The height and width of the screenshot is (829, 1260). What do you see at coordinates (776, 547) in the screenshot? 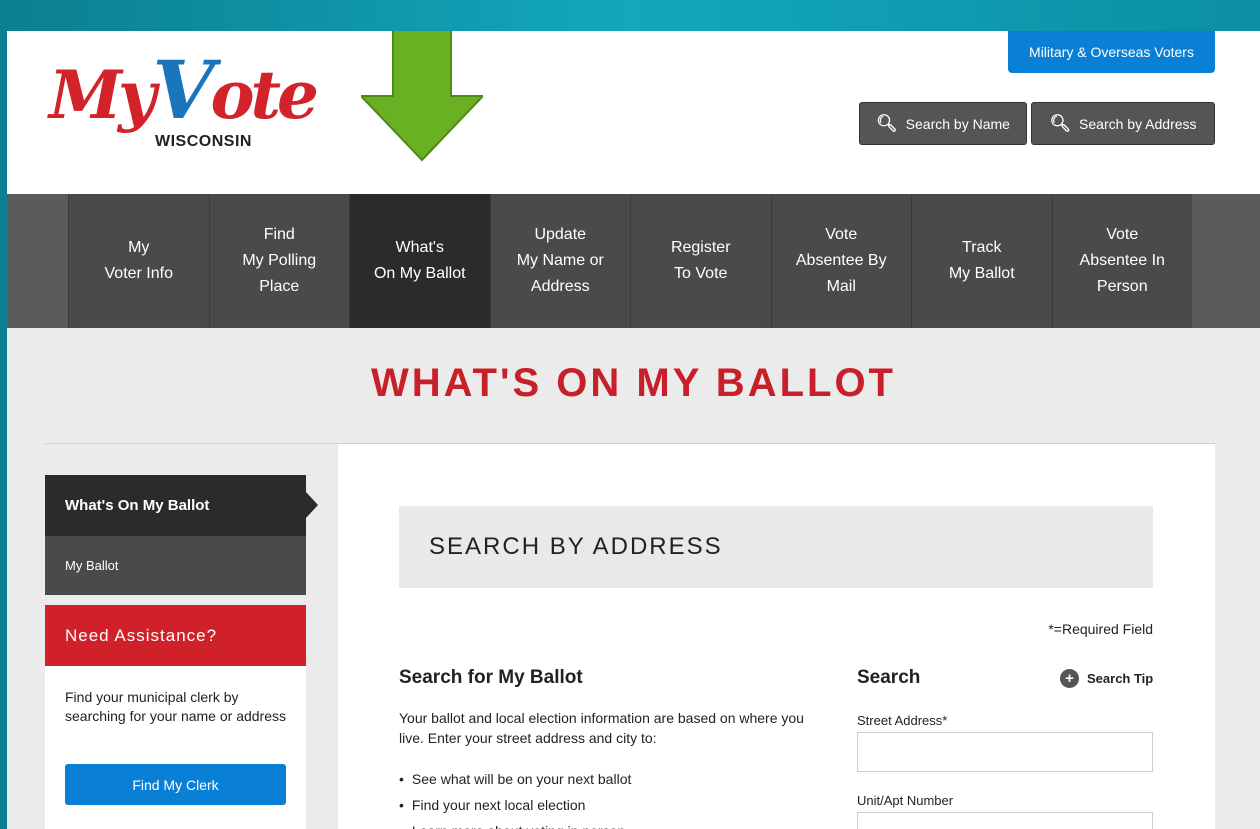
I see `section-title: SEARCH BY ADDRESS` at bounding box center [776, 547].